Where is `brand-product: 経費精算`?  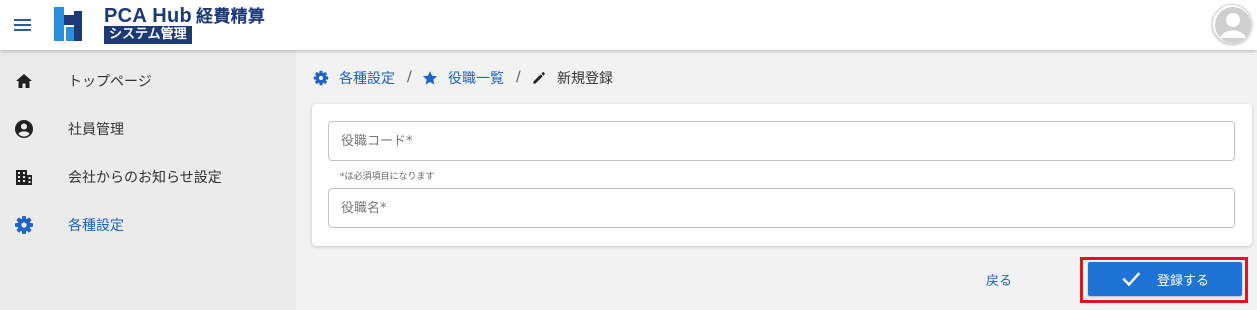 brand-product: 経費精算 is located at coordinates (231, 17).